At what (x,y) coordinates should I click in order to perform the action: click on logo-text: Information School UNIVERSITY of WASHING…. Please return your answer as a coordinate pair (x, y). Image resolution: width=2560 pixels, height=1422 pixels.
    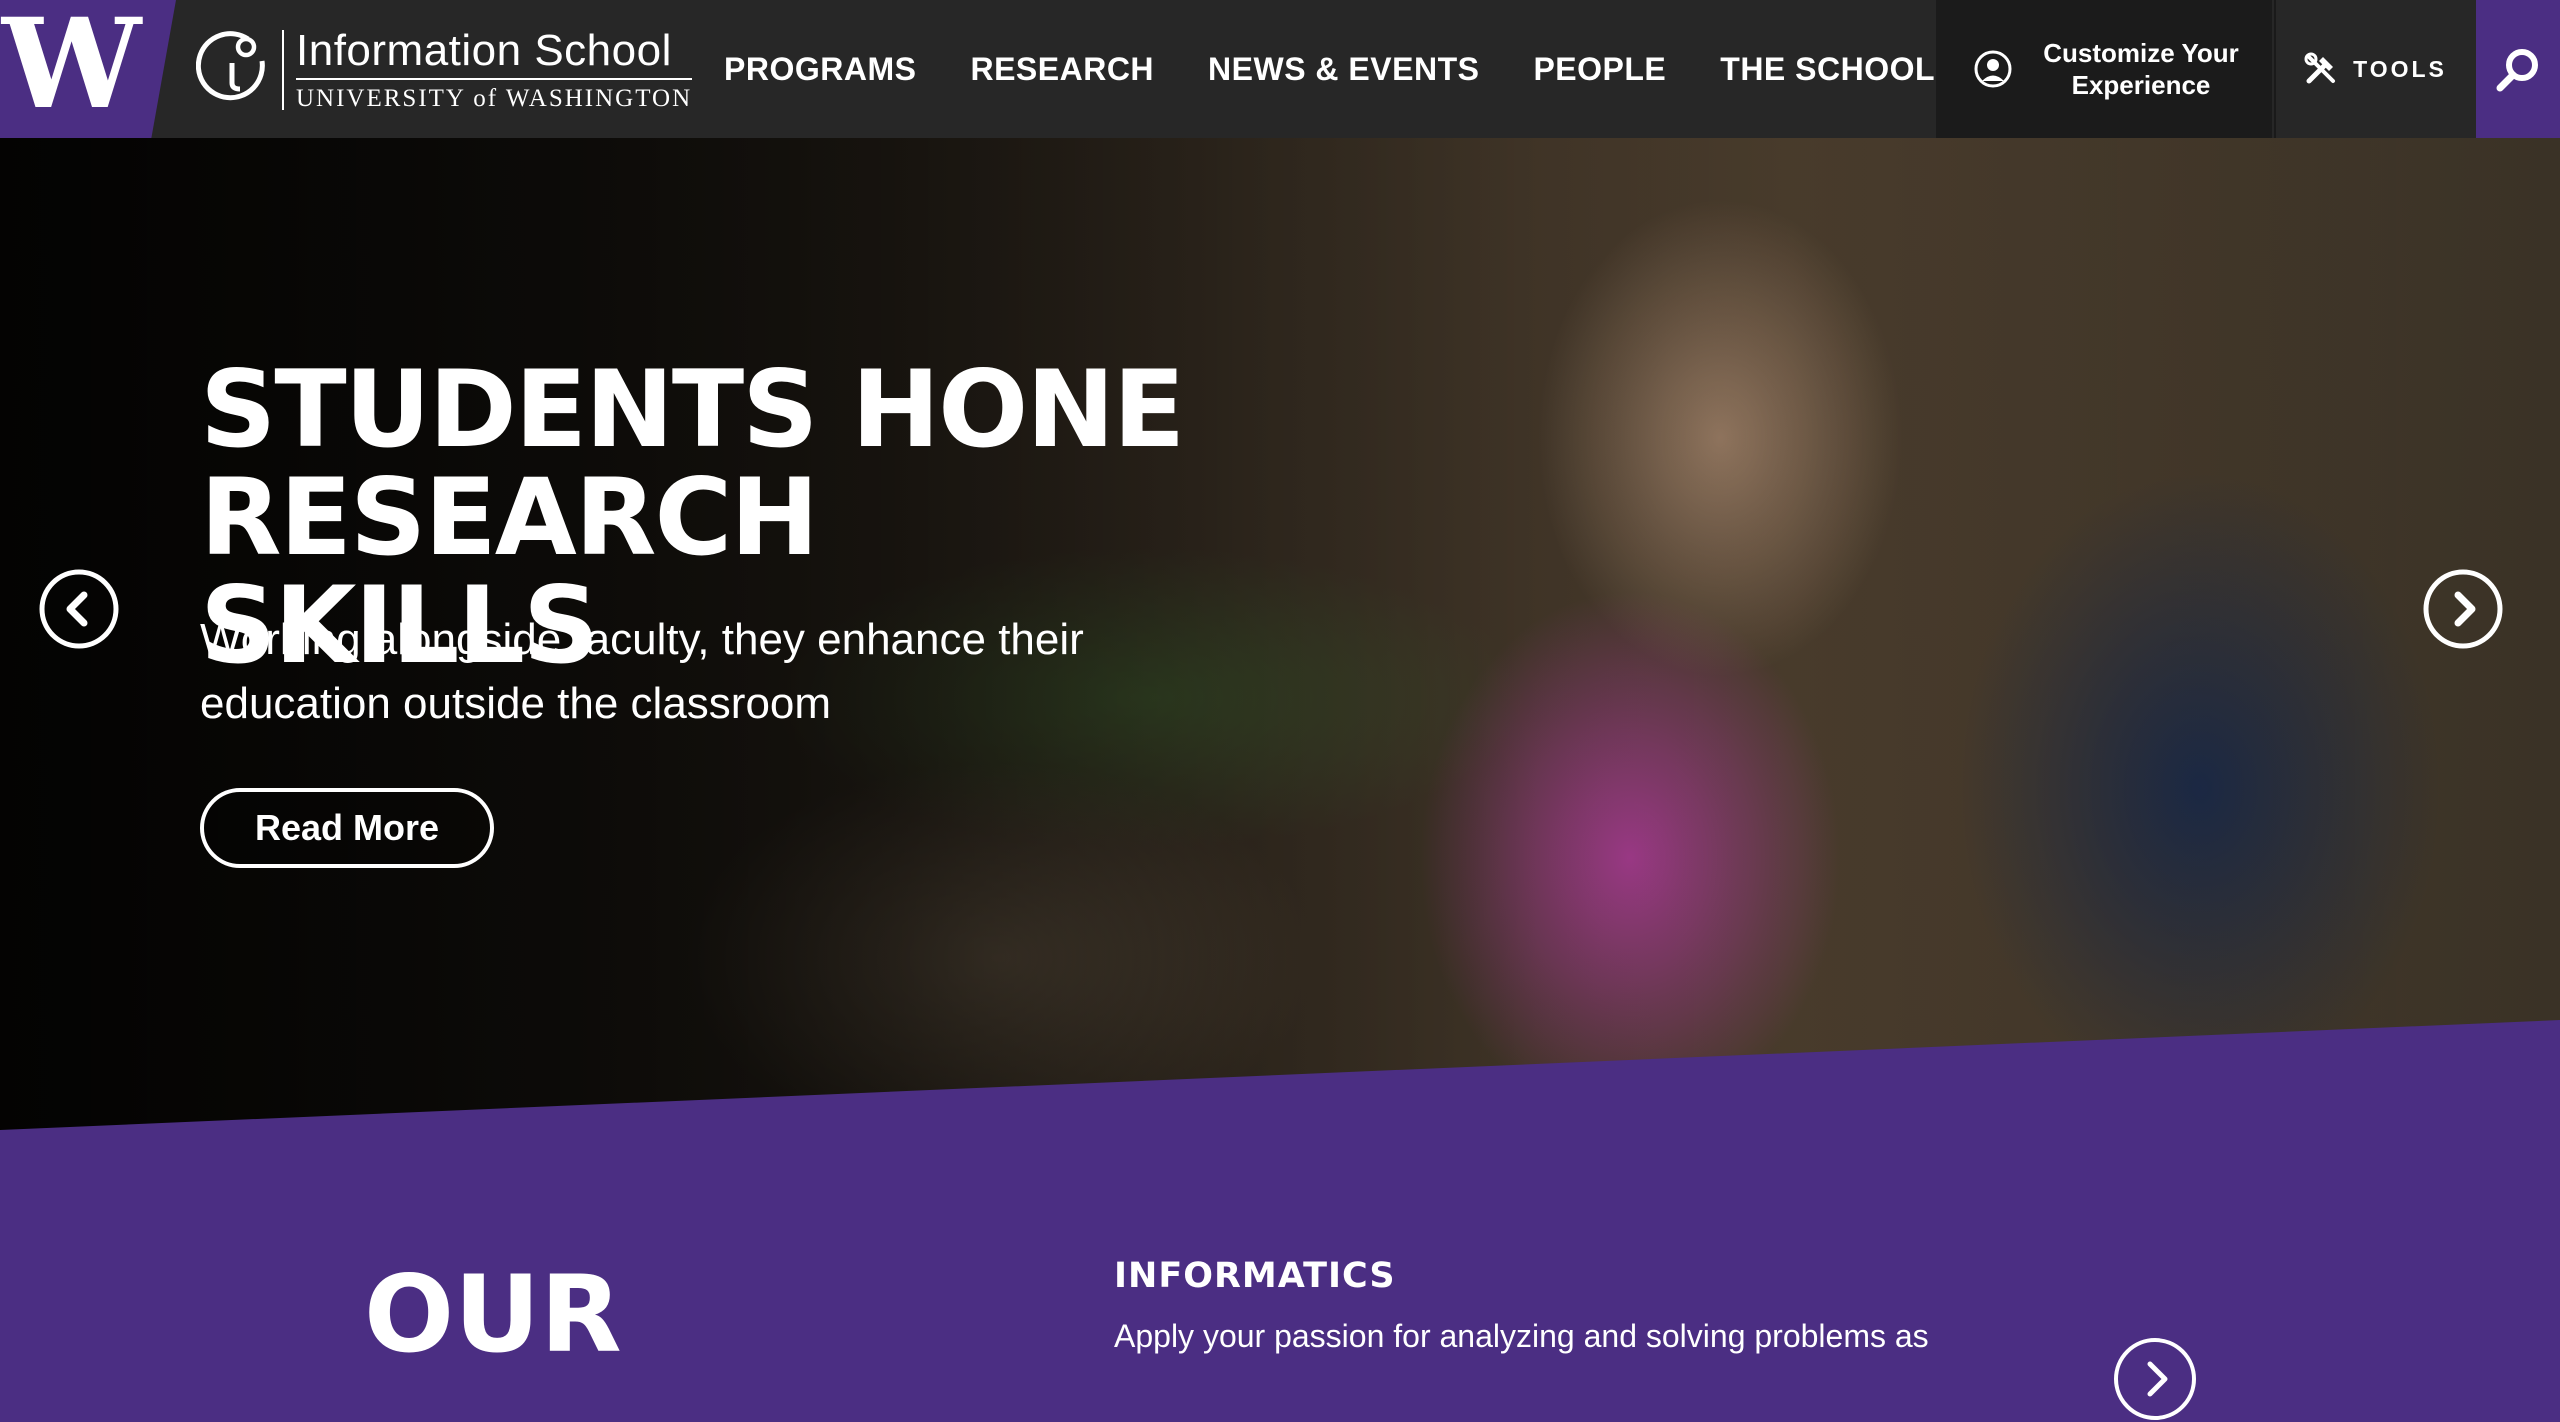
    Looking at the image, I should click on (494, 70).